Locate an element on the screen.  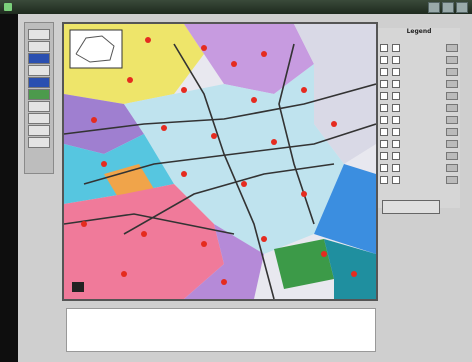
map-toolbar is located at coordinates (39, 98).